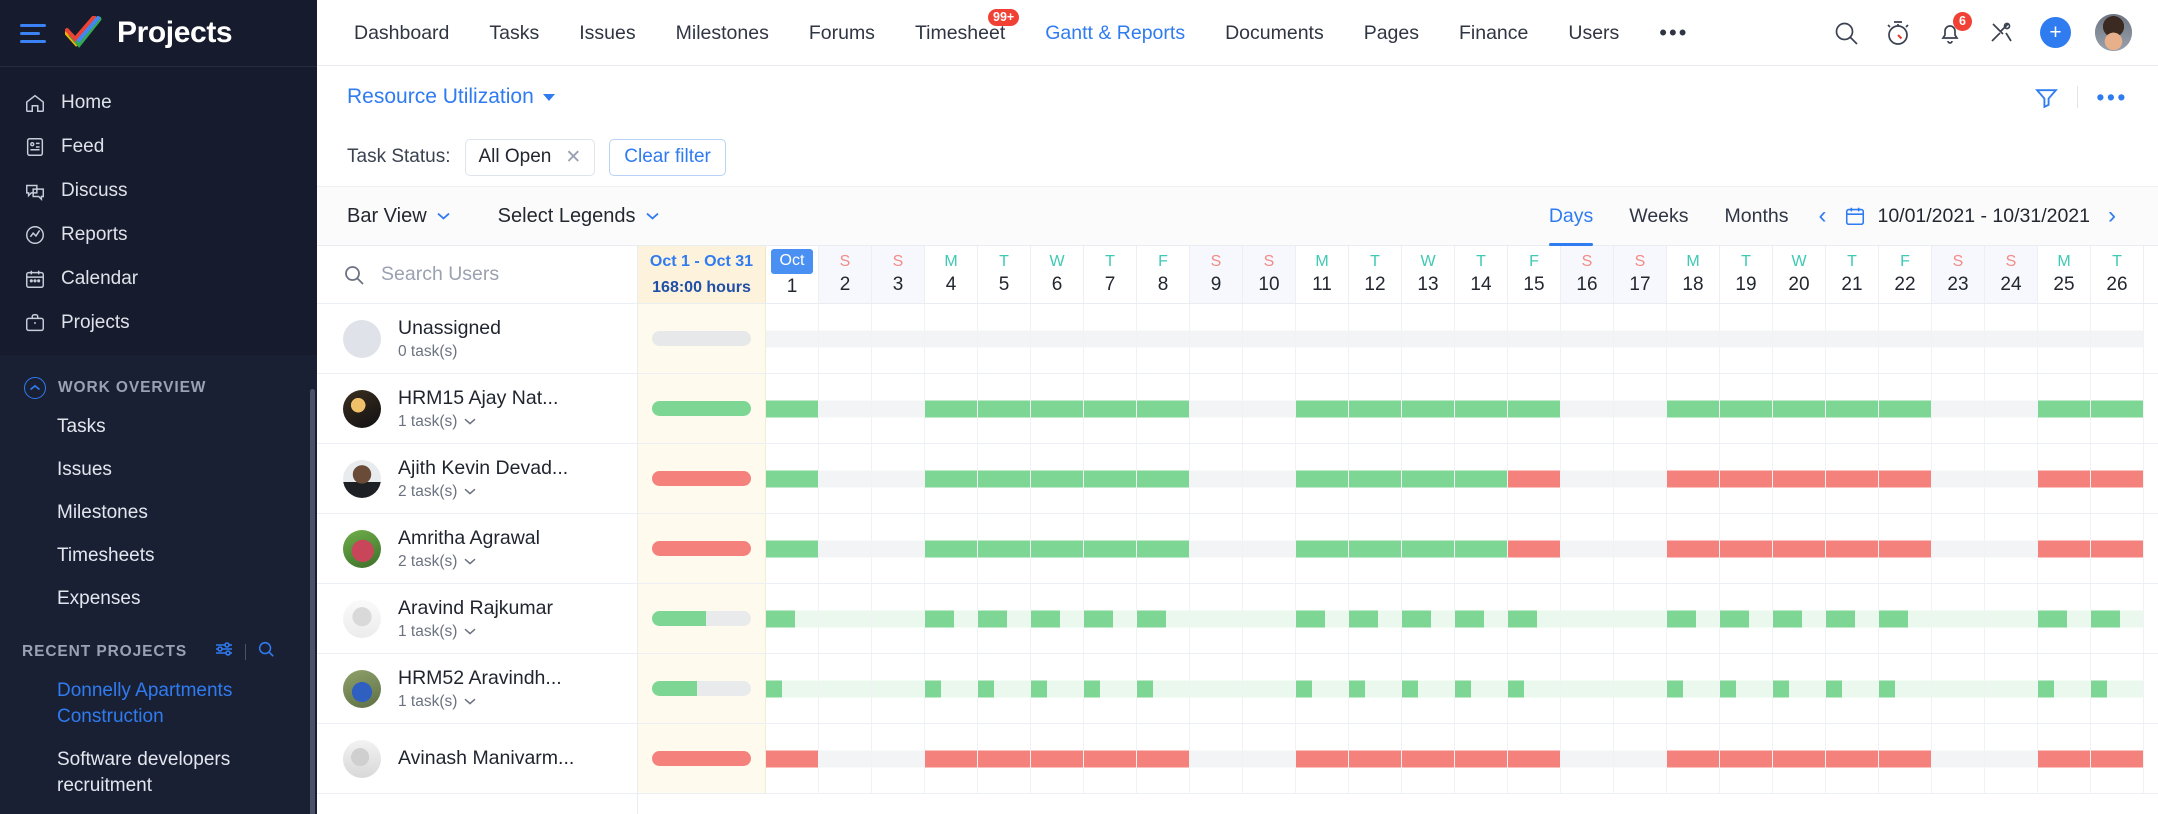  Describe the element at coordinates (158, 323) in the screenshot. I see `sidebar-item-projects: Projects` at that location.